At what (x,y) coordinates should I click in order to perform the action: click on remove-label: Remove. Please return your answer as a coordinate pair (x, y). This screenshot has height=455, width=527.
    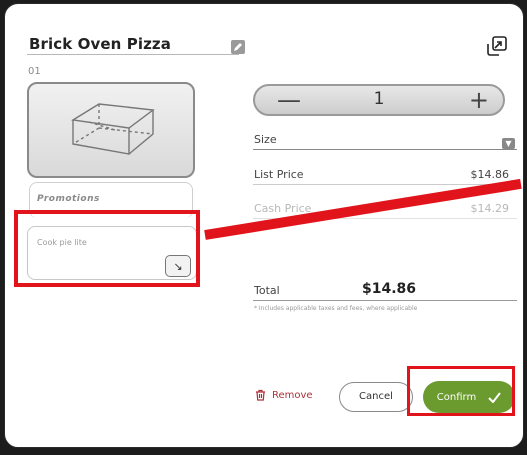
    Looking at the image, I should click on (292, 395).